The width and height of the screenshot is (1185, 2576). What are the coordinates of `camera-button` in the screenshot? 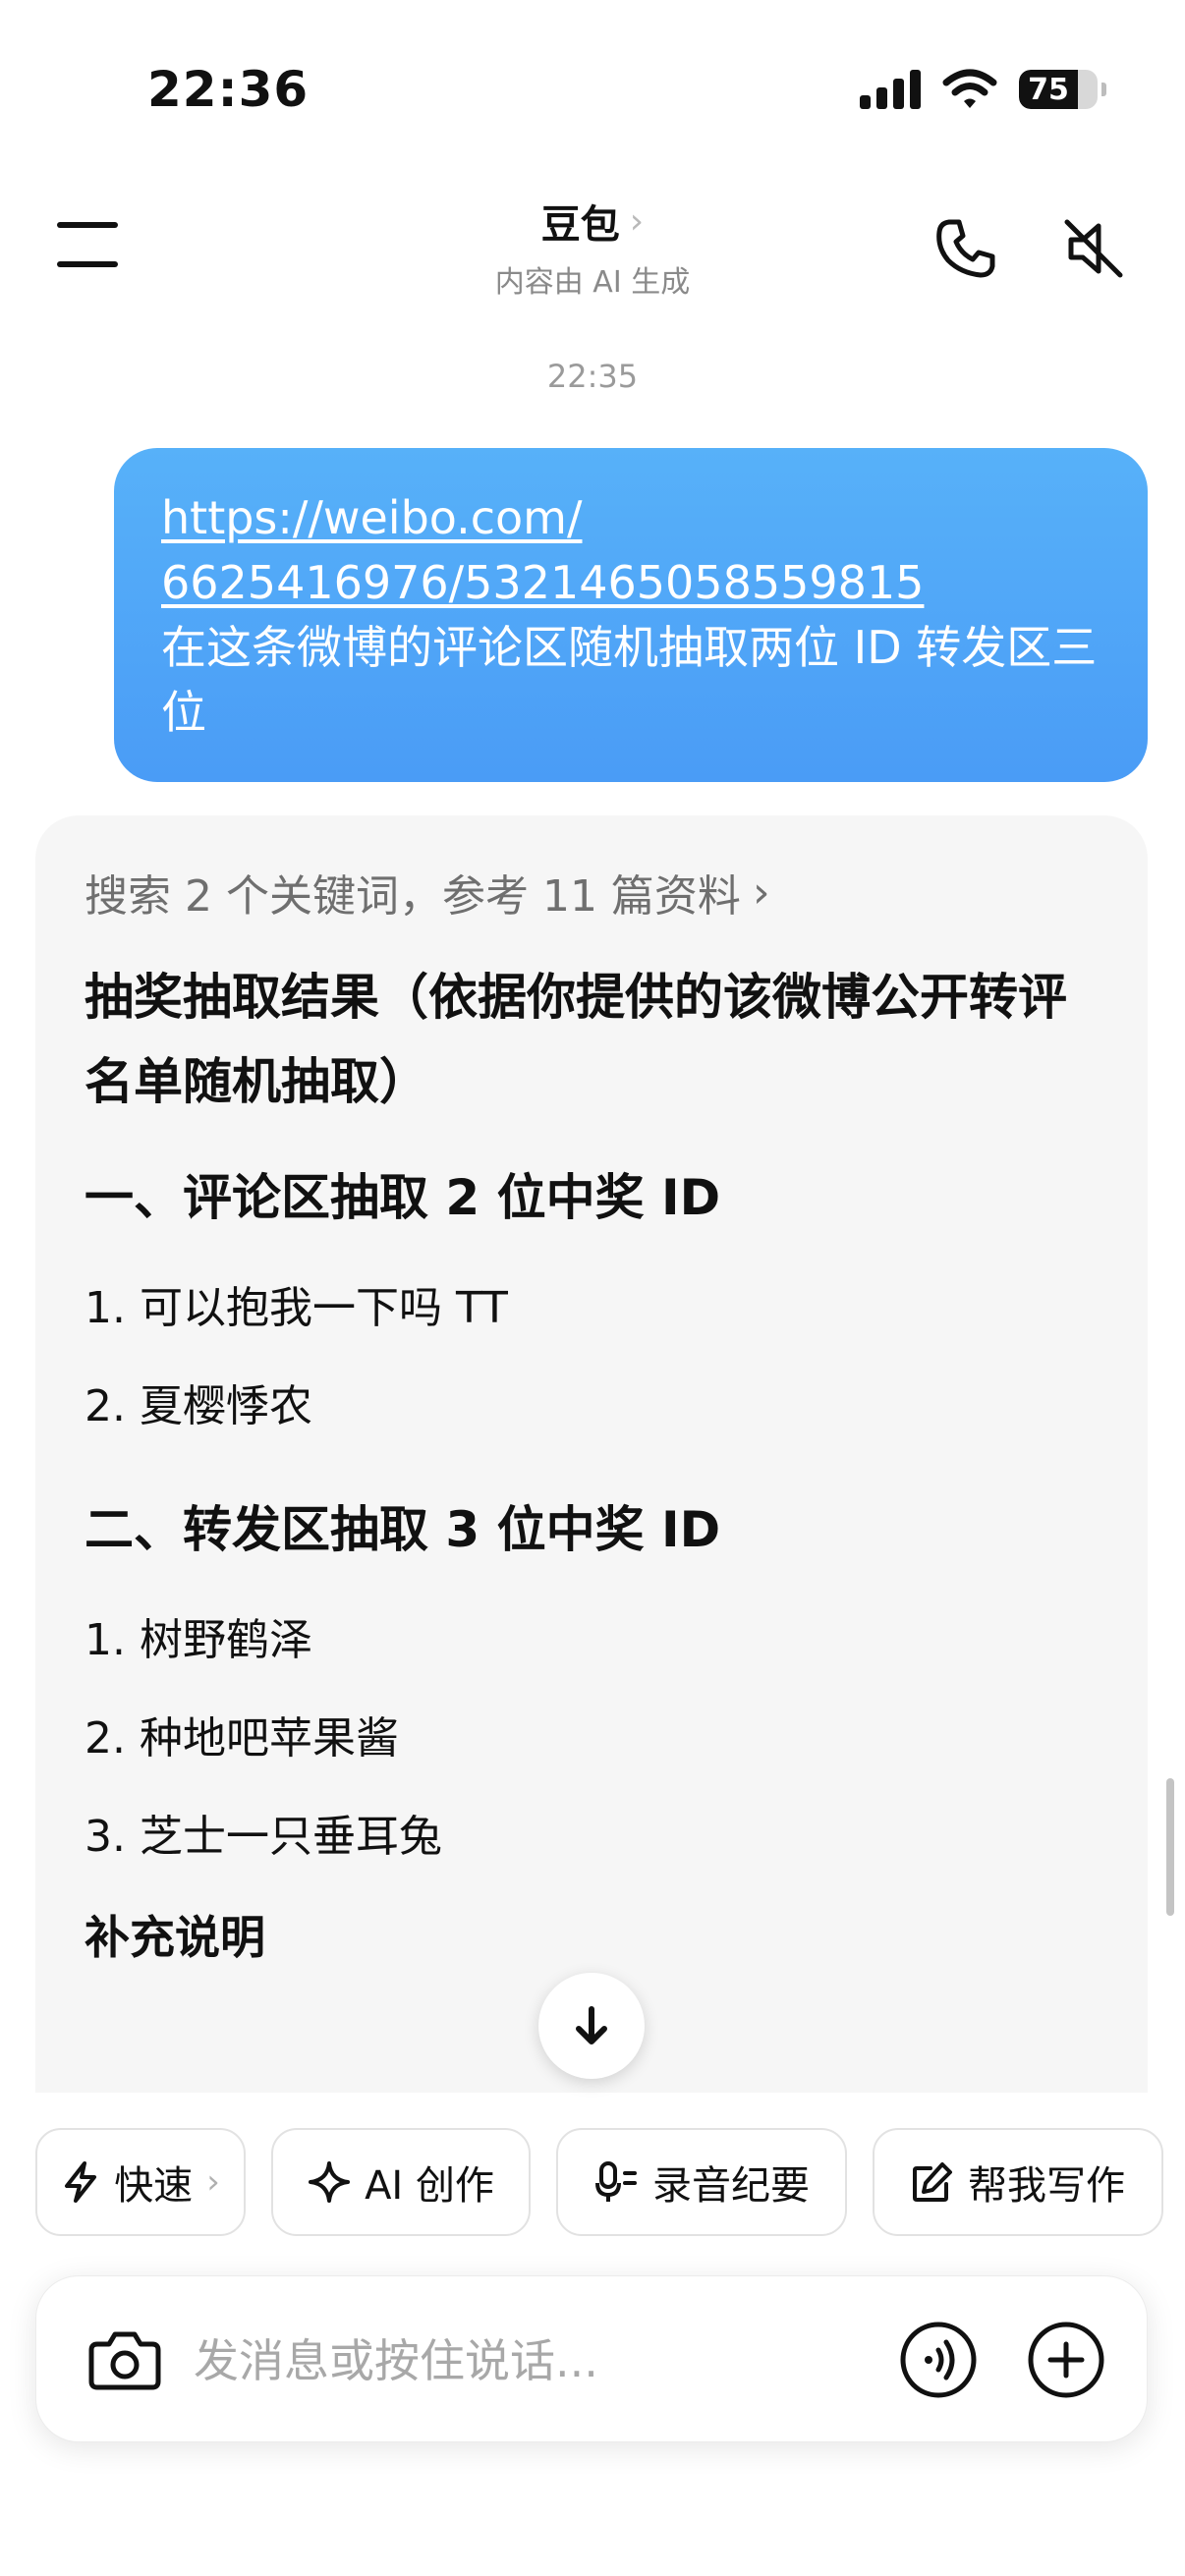 It's located at (125, 2360).